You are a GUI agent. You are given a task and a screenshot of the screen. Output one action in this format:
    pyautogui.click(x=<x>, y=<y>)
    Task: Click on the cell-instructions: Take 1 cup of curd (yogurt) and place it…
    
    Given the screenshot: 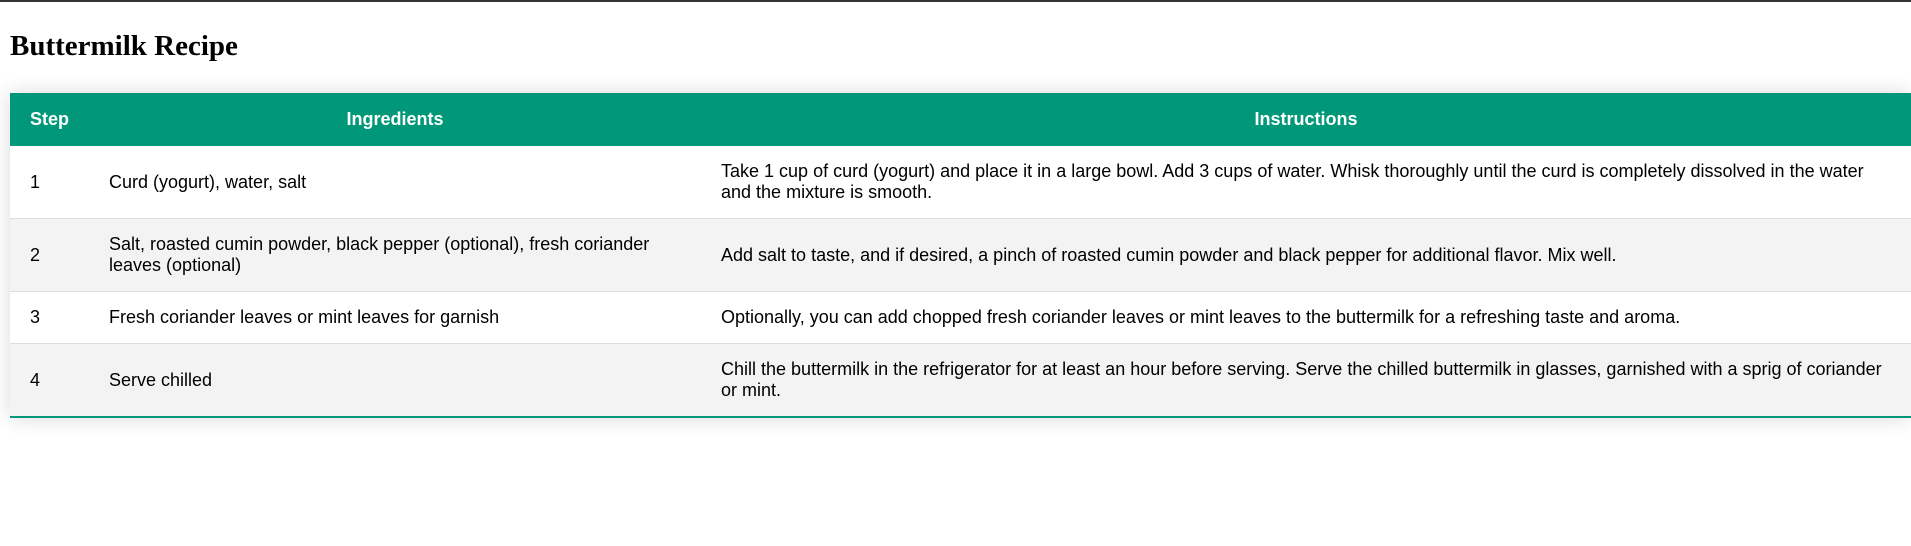 What is the action you would take?
    pyautogui.click(x=1306, y=182)
    